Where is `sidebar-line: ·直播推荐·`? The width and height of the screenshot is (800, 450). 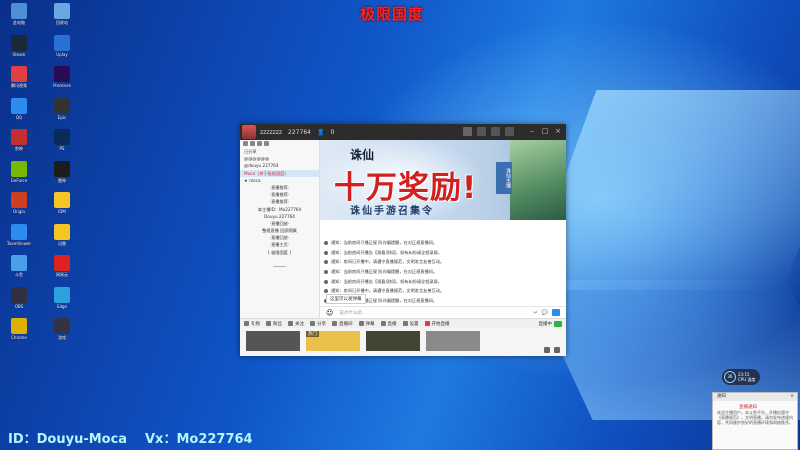 sidebar-line: ·直播推荐· is located at coordinates (279, 187).